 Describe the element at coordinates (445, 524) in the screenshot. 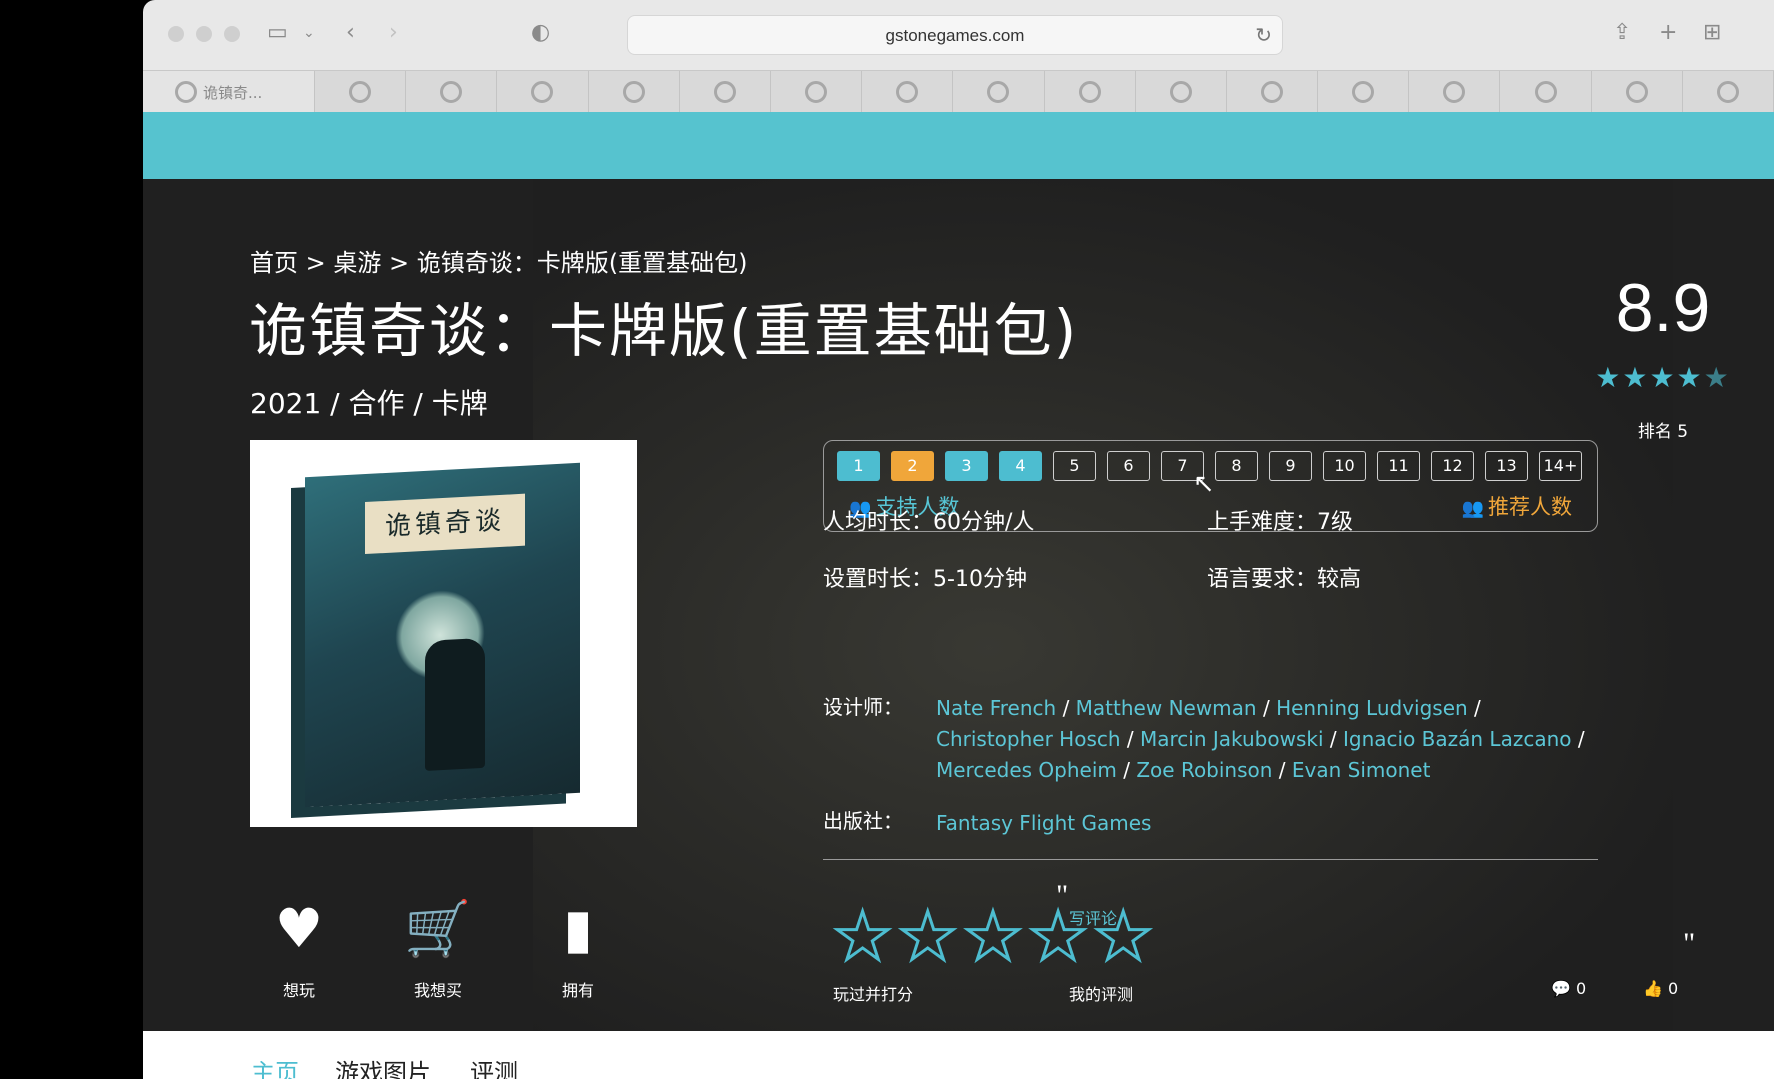

I see `box-title-label: 诡镇奇谈` at that location.